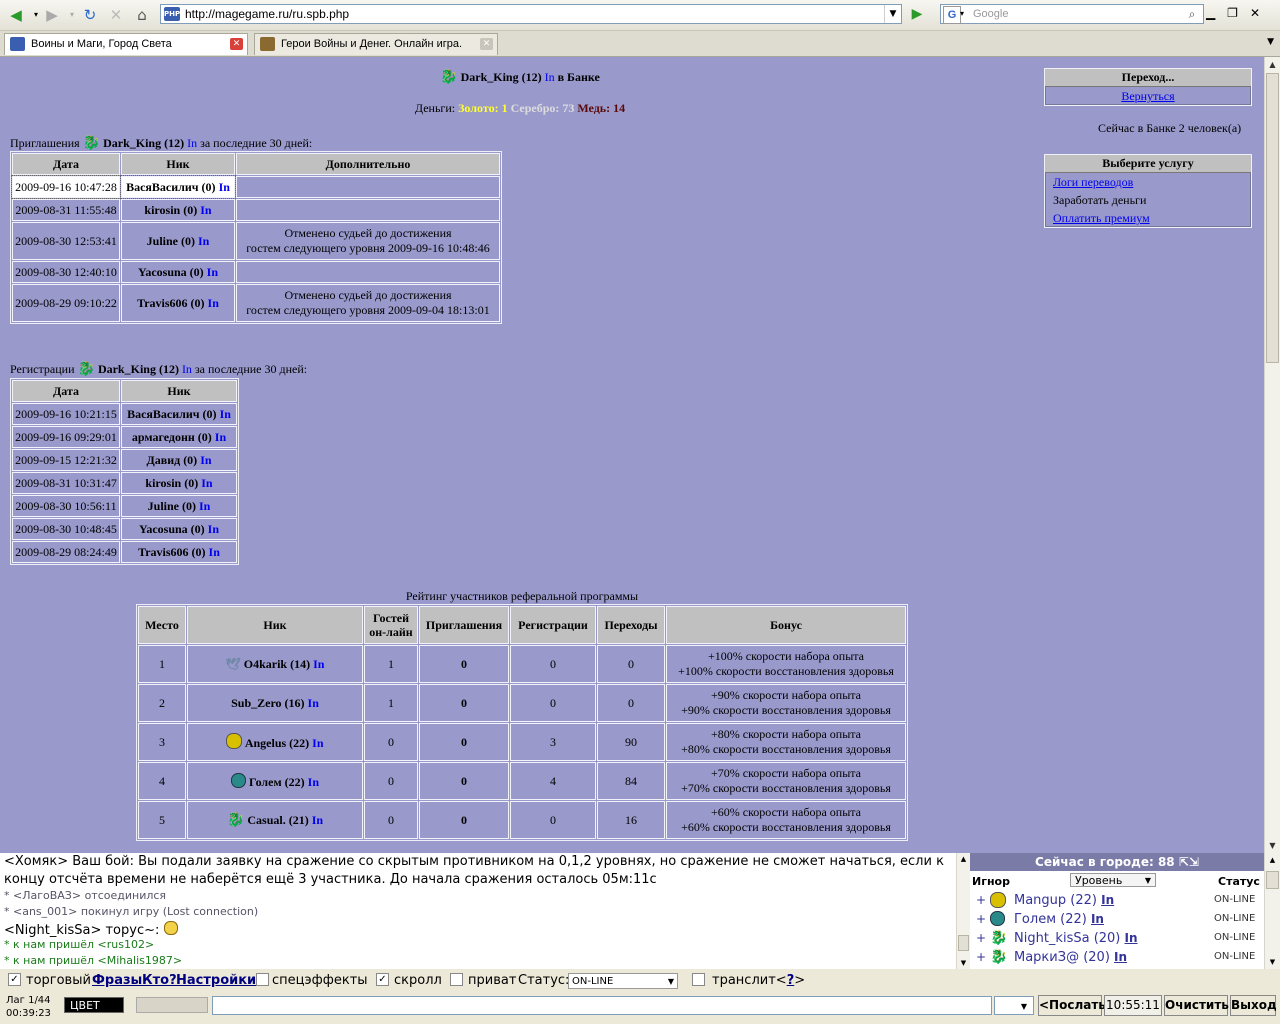  What do you see at coordinates (917, 14) in the screenshot?
I see `go-icon: ▶` at bounding box center [917, 14].